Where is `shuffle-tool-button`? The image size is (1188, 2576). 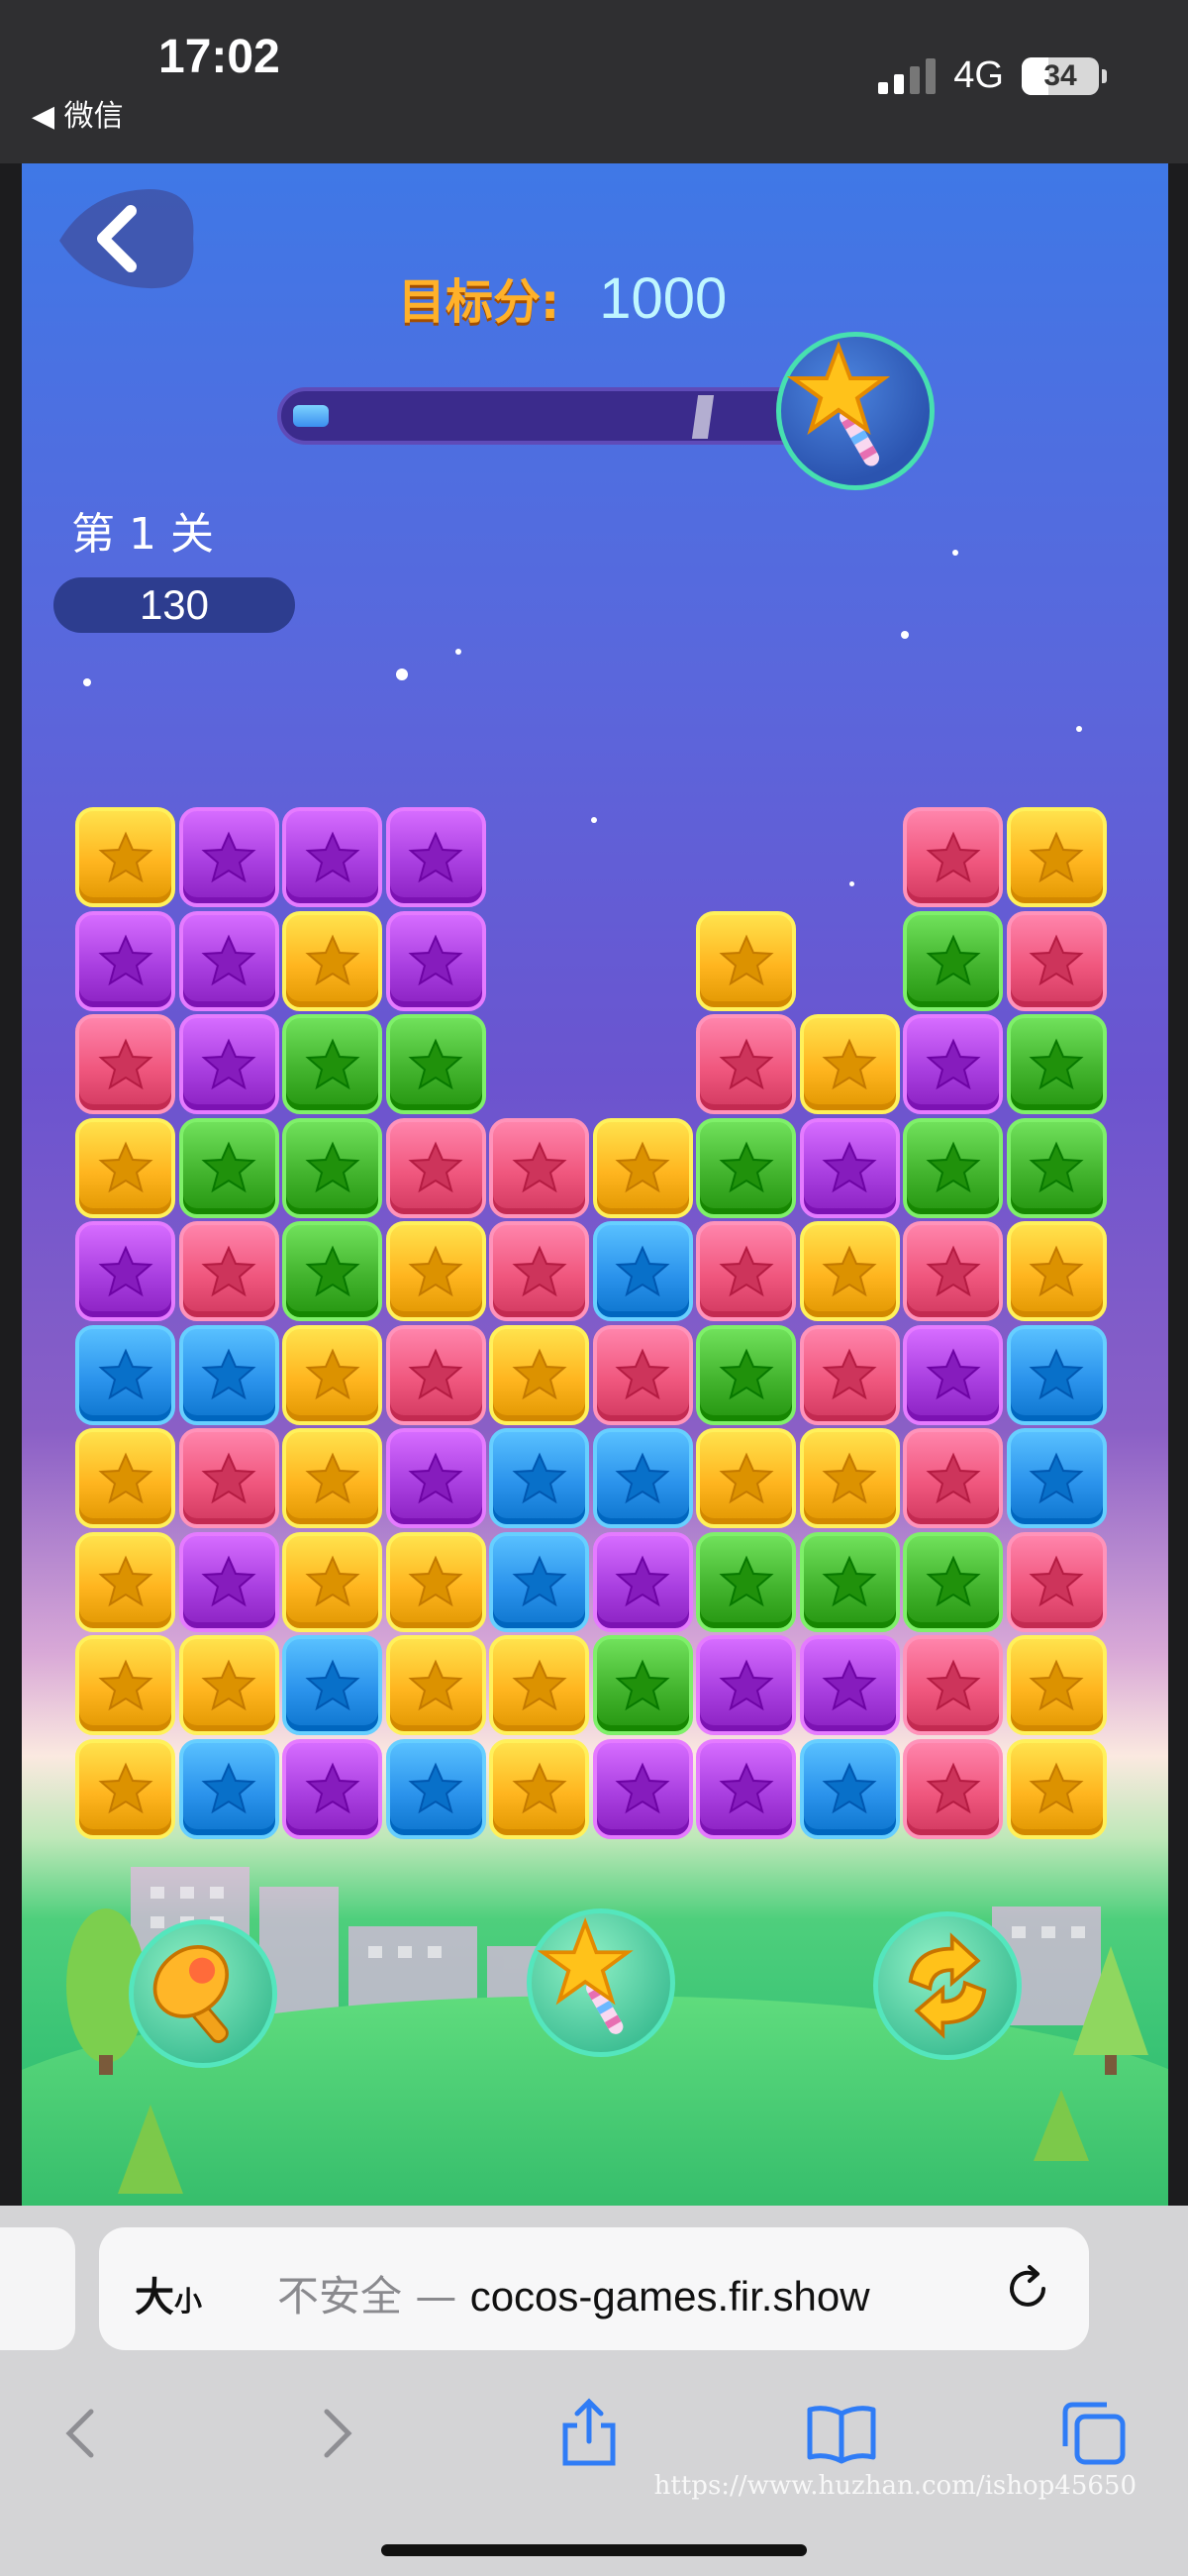 shuffle-tool-button is located at coordinates (948, 1985).